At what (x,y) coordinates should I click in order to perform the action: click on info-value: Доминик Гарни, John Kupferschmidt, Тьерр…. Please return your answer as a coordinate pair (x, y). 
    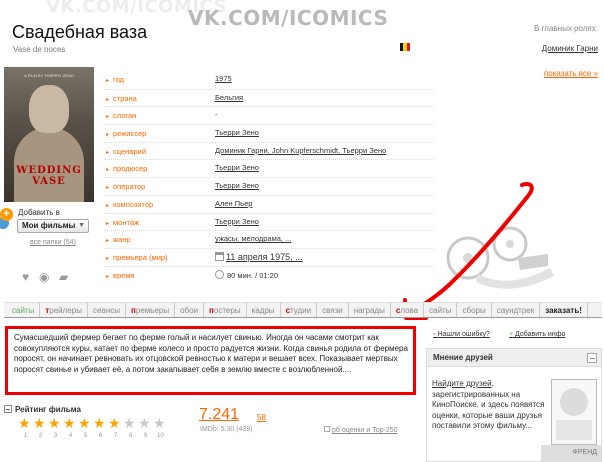
    Looking at the image, I should click on (300, 150).